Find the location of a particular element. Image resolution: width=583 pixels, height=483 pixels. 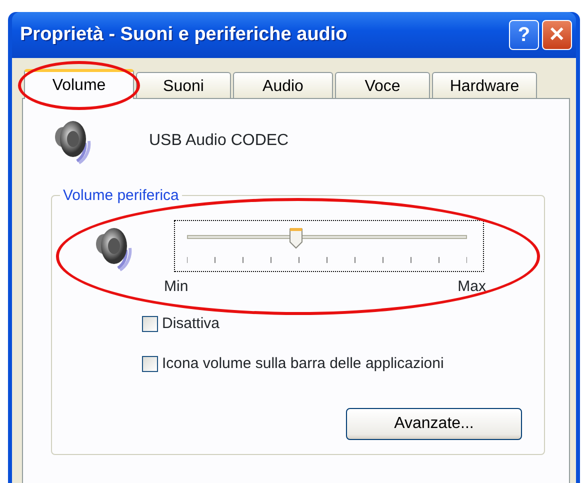

checkbox-label: Disattiva is located at coordinates (191, 323).